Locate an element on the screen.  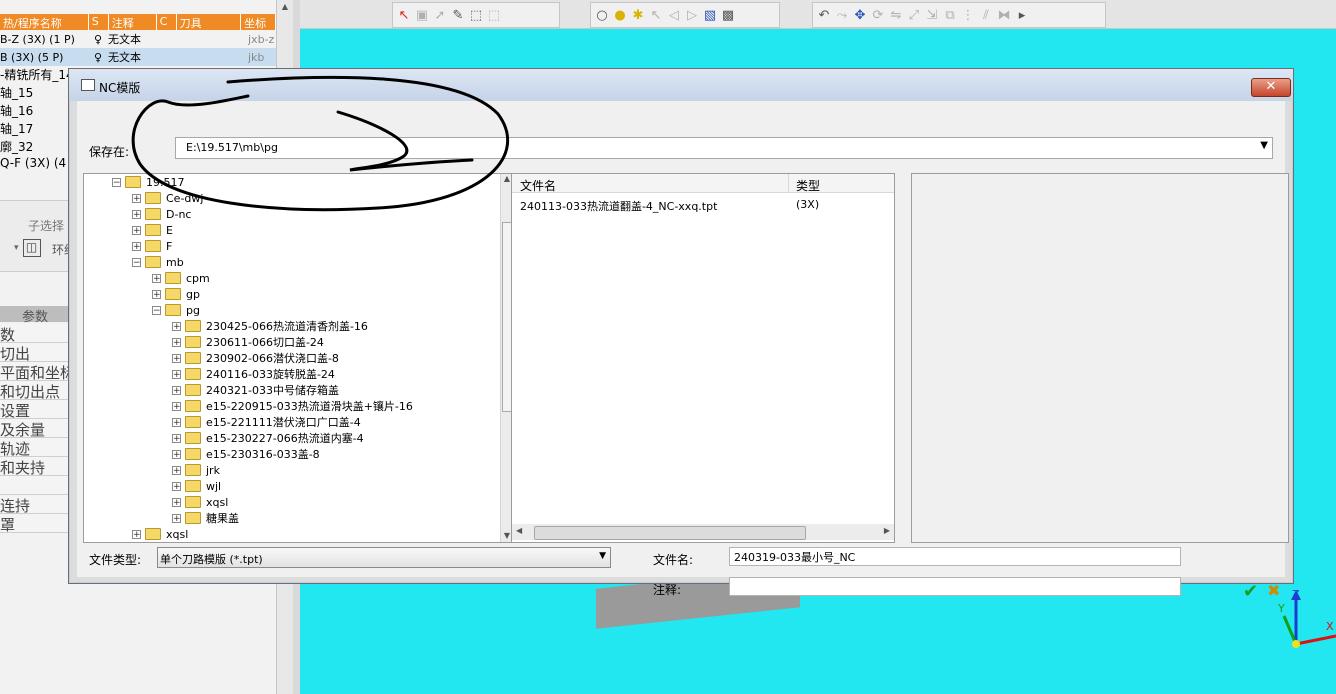
next-icon: ▷ is located at coordinates (692, 15).